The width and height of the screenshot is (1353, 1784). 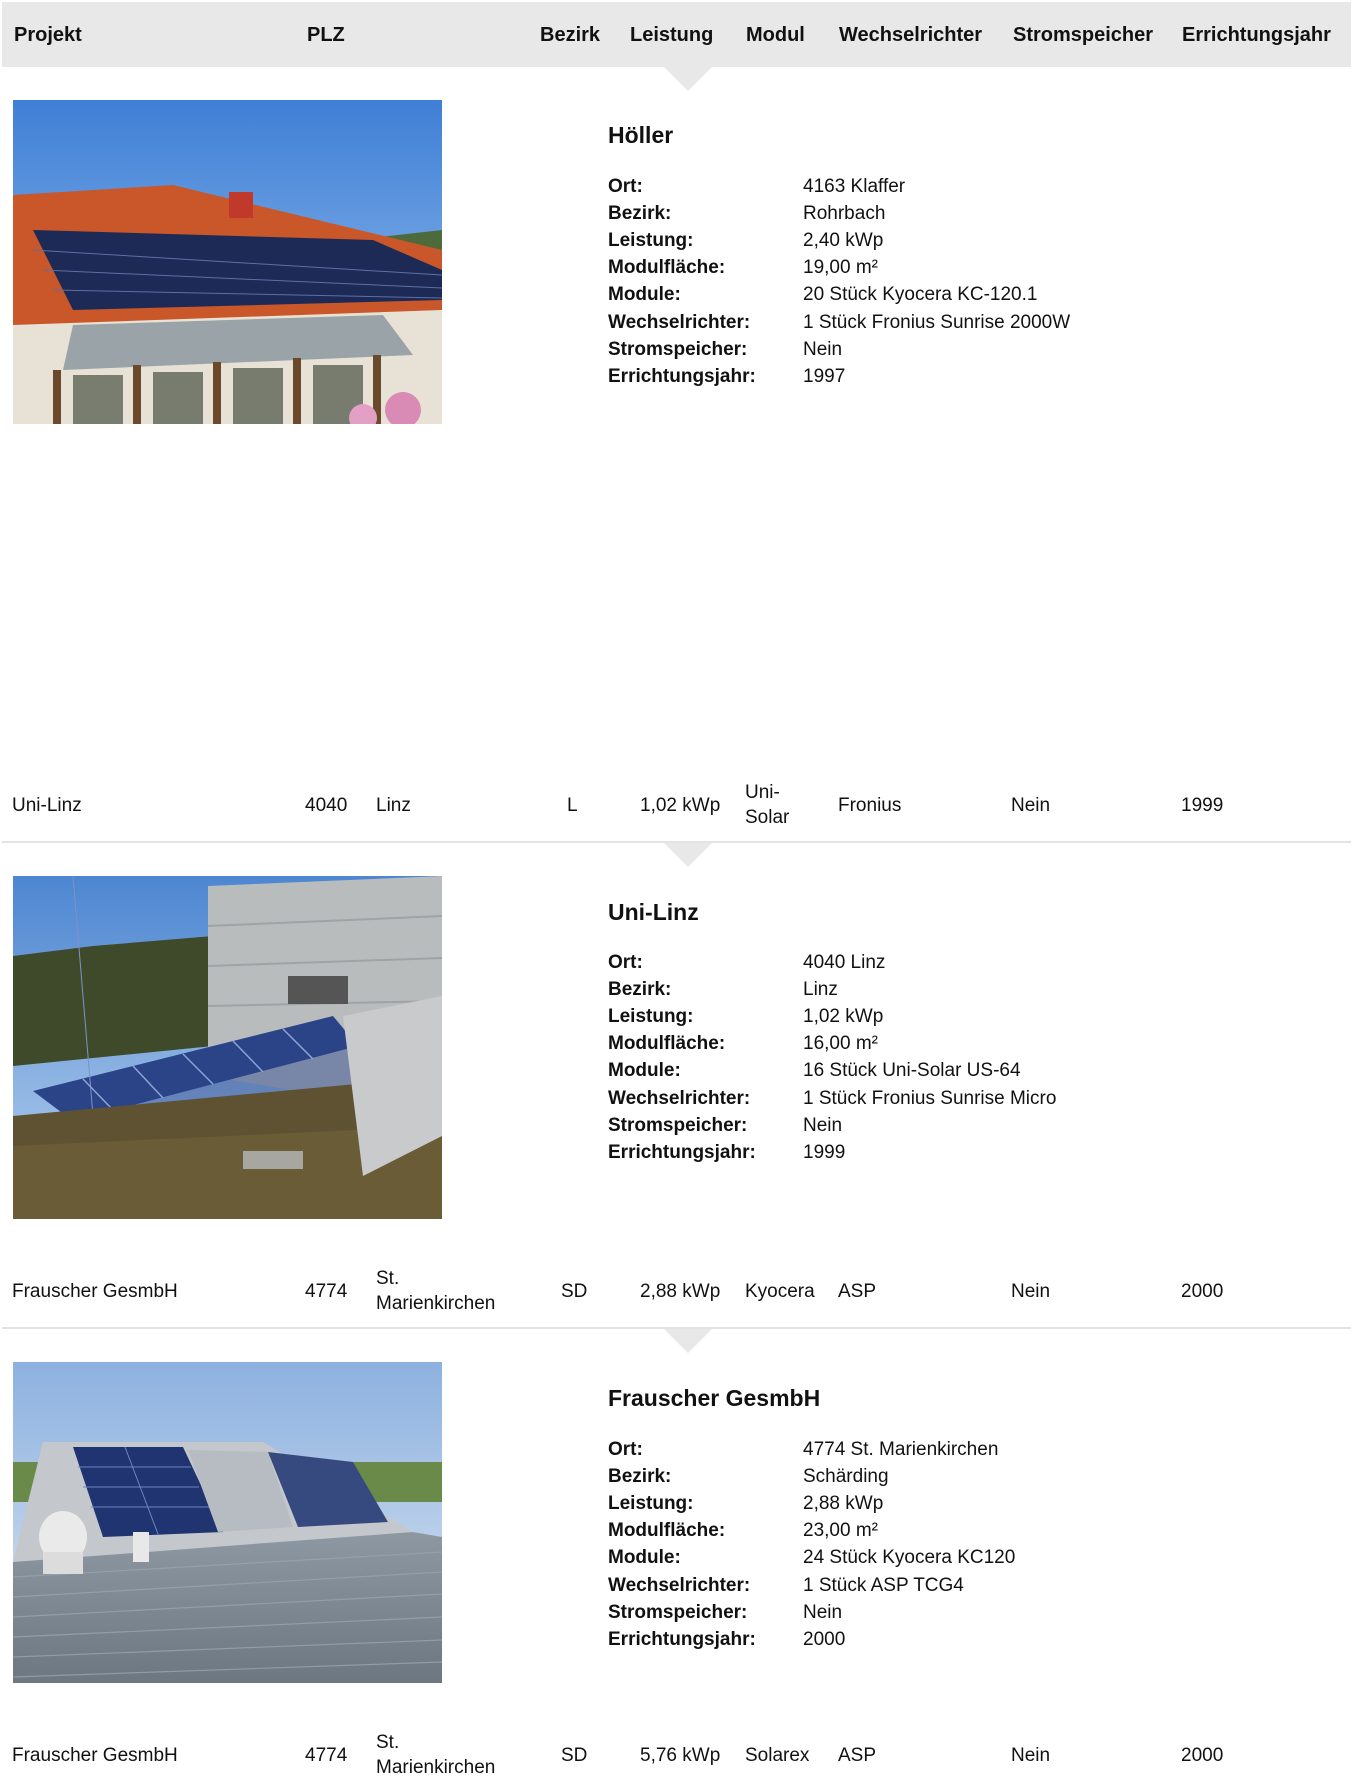 What do you see at coordinates (393, 805) in the screenshot?
I see `cell-ort: Linz` at bounding box center [393, 805].